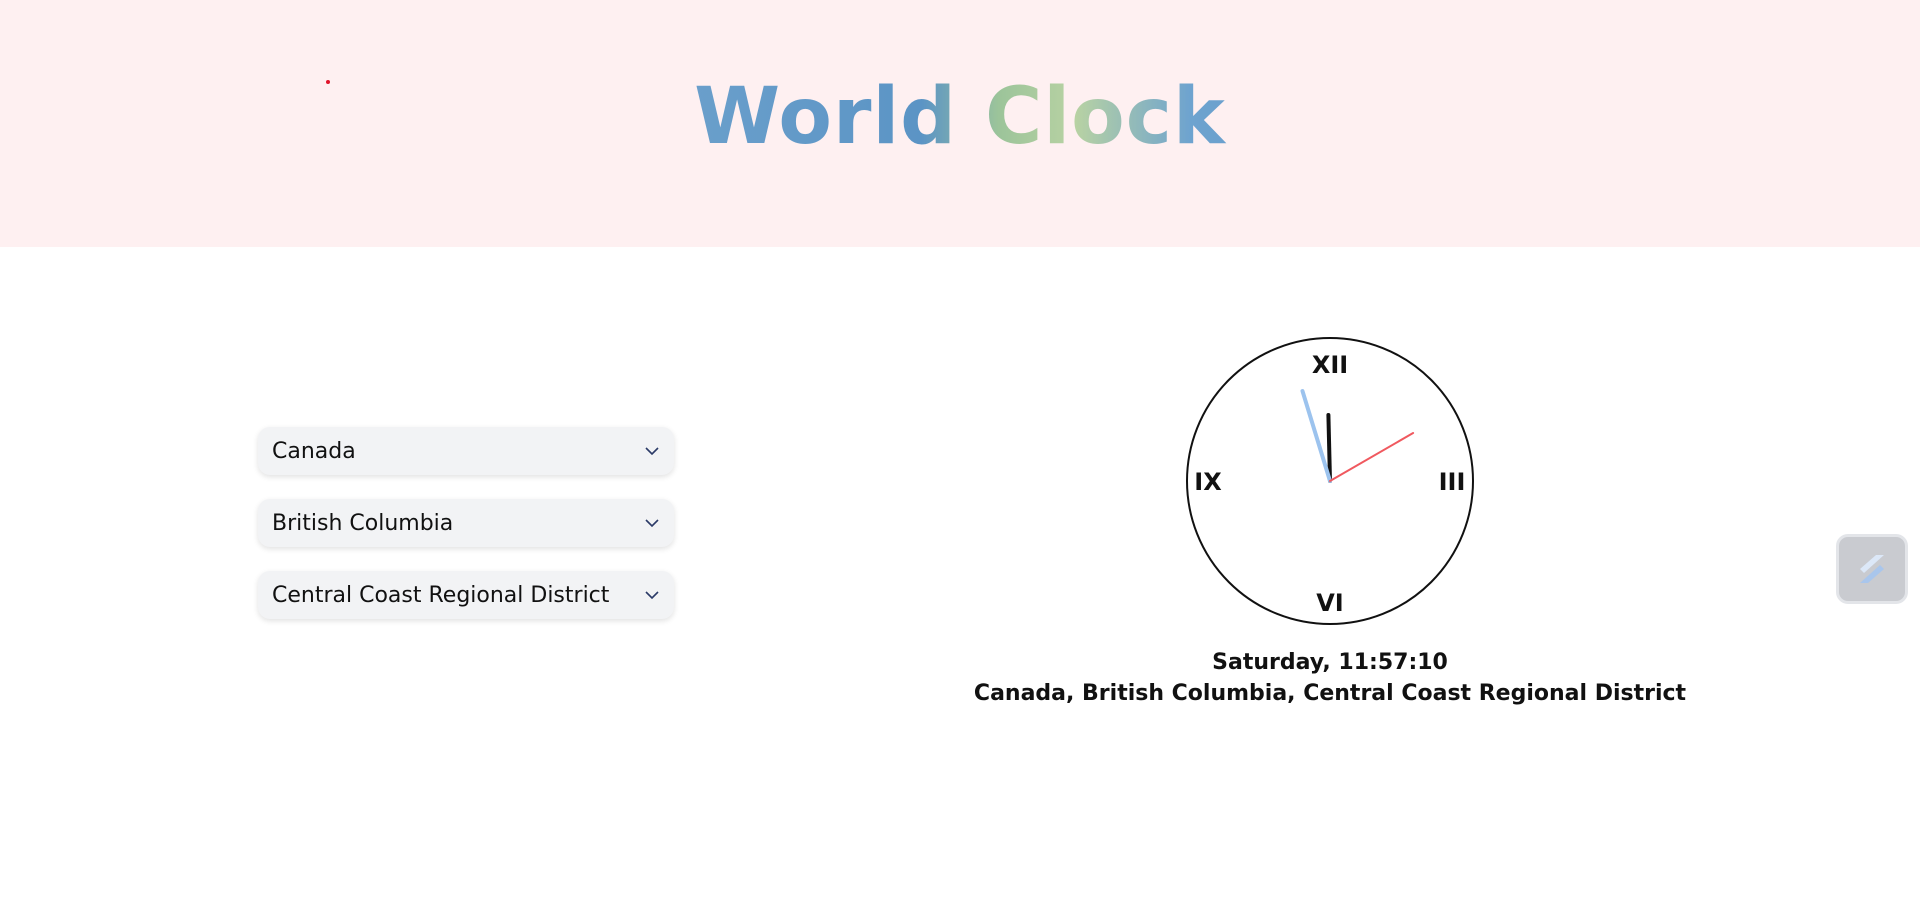  I want to click on day-time-text: Saturday, 11:57:10, so click(1330, 662).